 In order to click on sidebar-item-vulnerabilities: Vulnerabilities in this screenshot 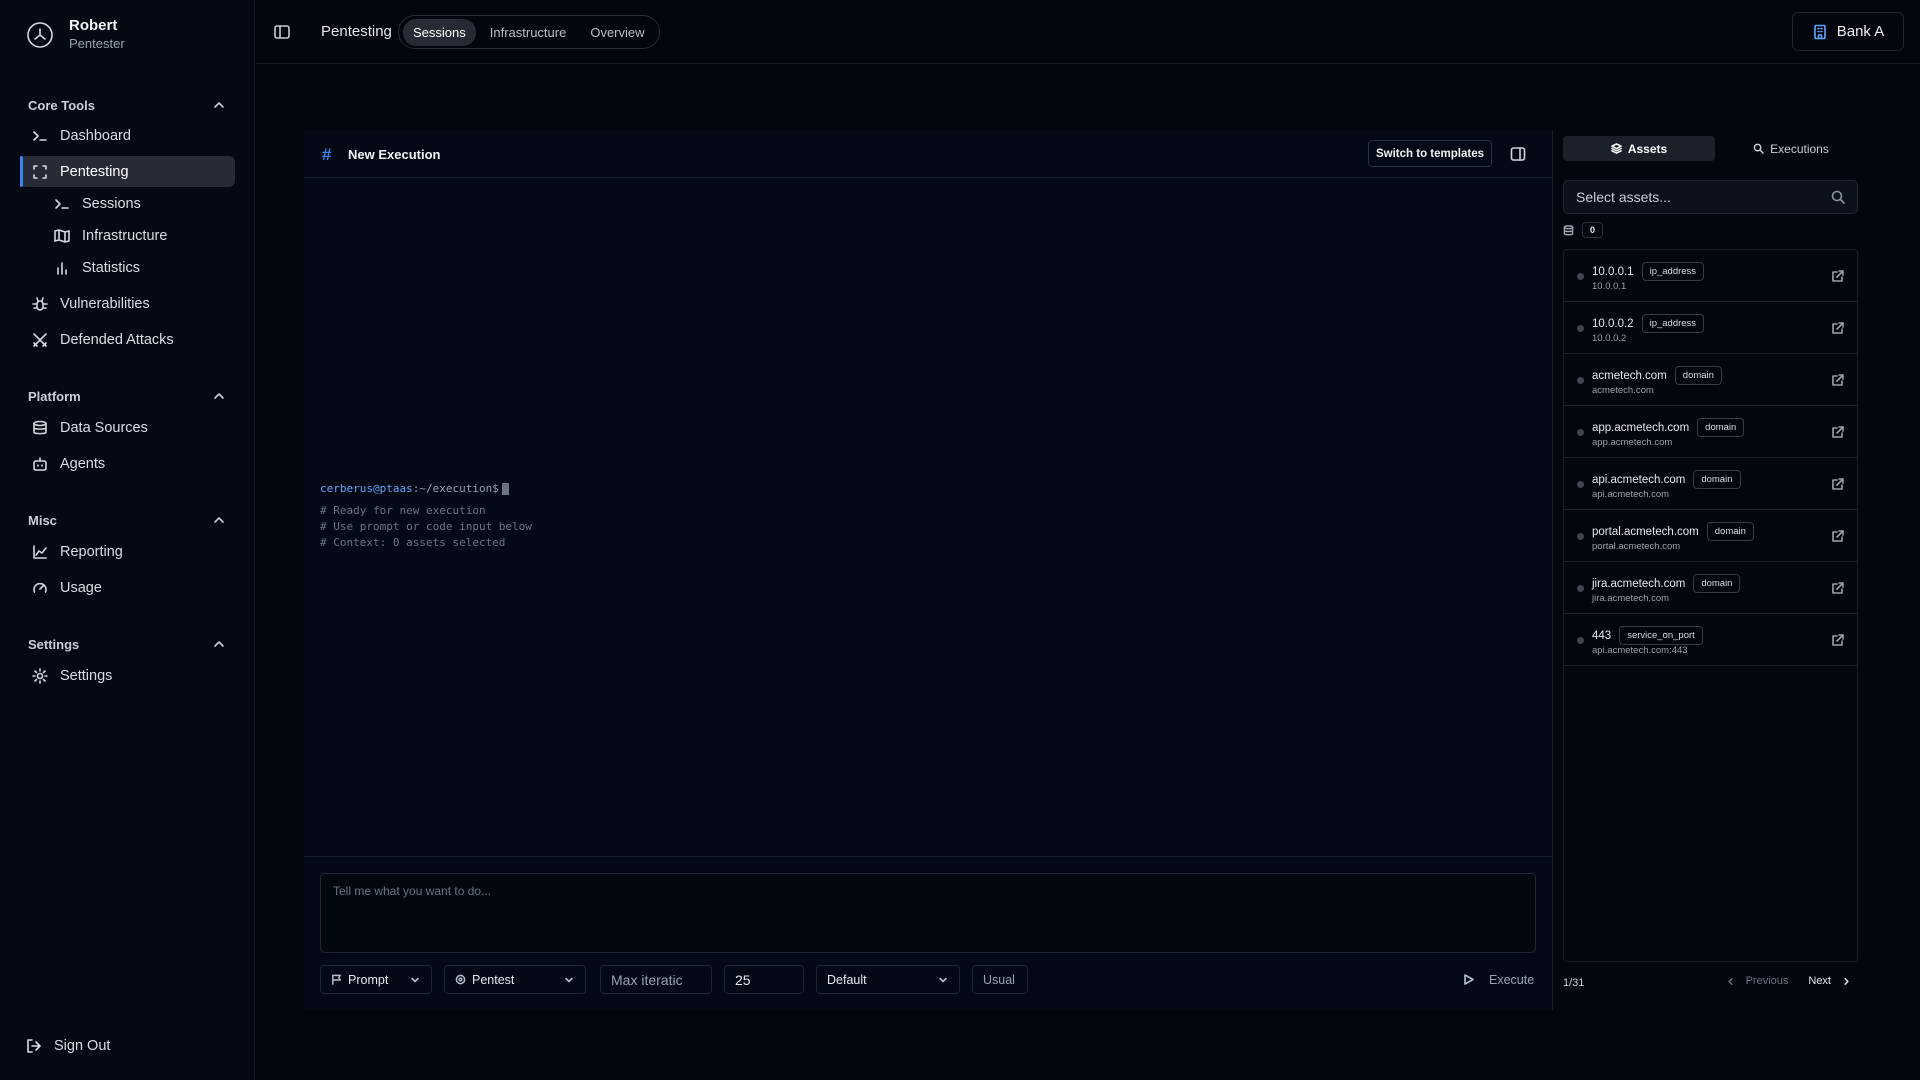, I will do `click(127, 303)`.